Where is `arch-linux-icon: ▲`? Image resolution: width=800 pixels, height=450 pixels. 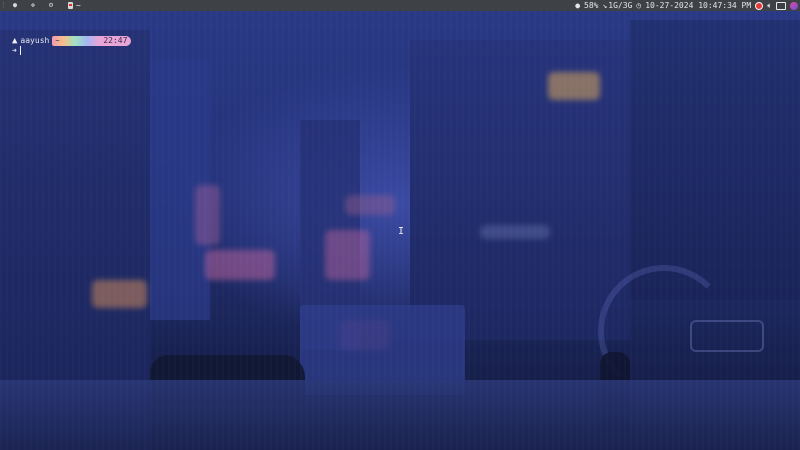 arch-linux-icon: ▲ is located at coordinates (15, 40).